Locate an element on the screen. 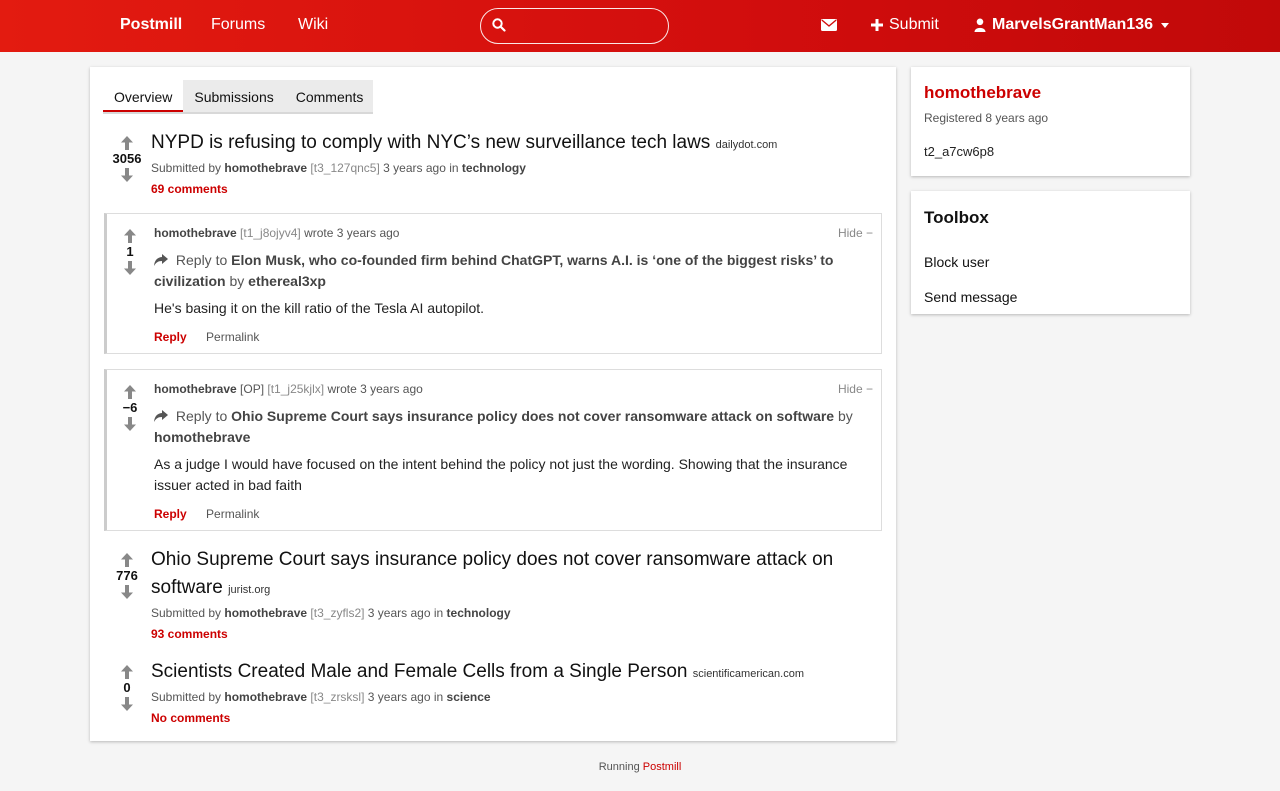 The image size is (1280, 791). comment-id: [t1_j25kjlx] is located at coordinates (296, 389).